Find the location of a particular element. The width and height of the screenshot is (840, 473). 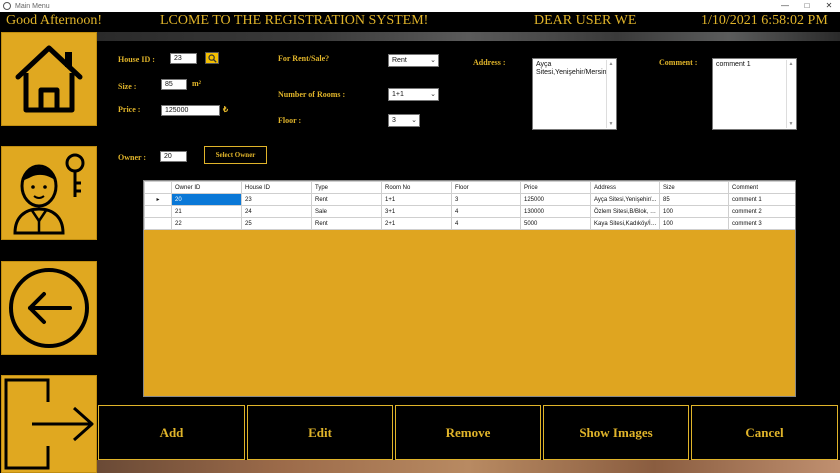

search-icon is located at coordinates (212, 58).